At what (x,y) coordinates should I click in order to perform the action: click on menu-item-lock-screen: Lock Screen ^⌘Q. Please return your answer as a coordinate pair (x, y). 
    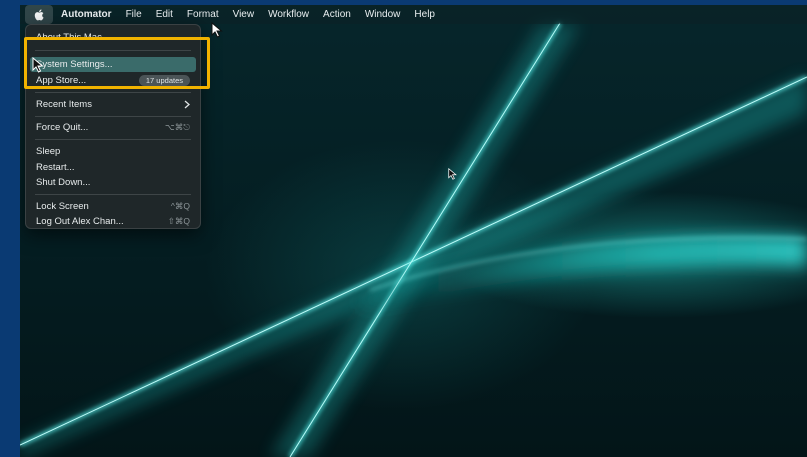
    Looking at the image, I should click on (113, 206).